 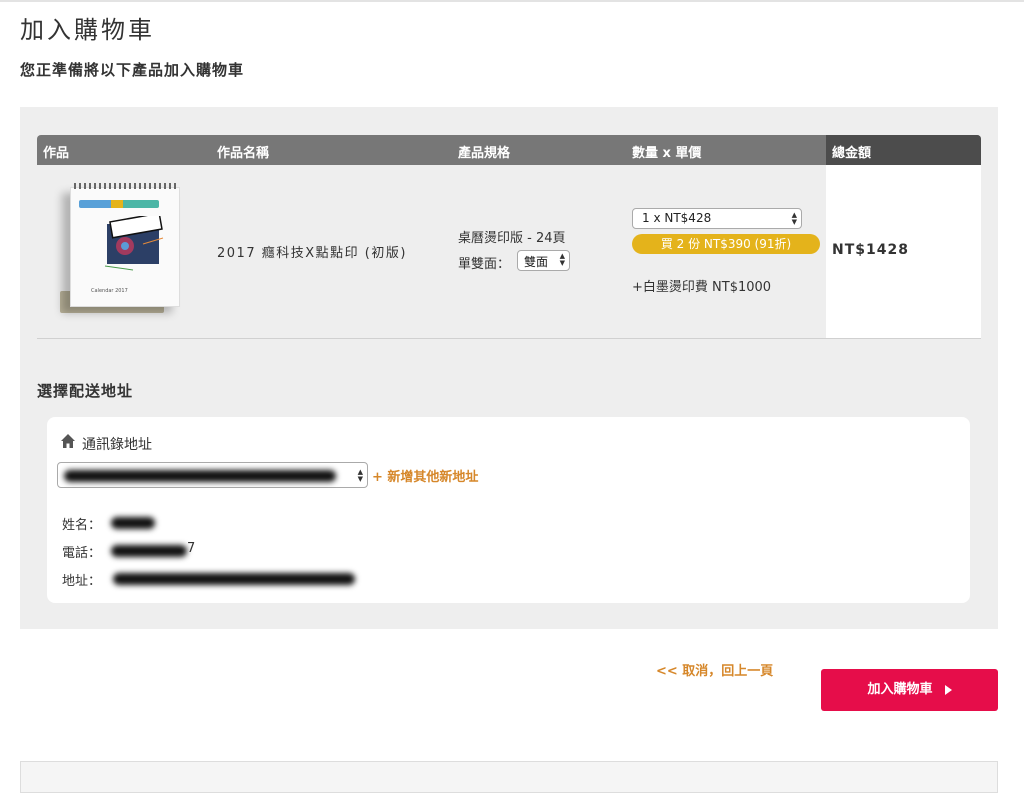 I want to click on add-to-cart-button: 加入購物車, so click(x=909, y=690).